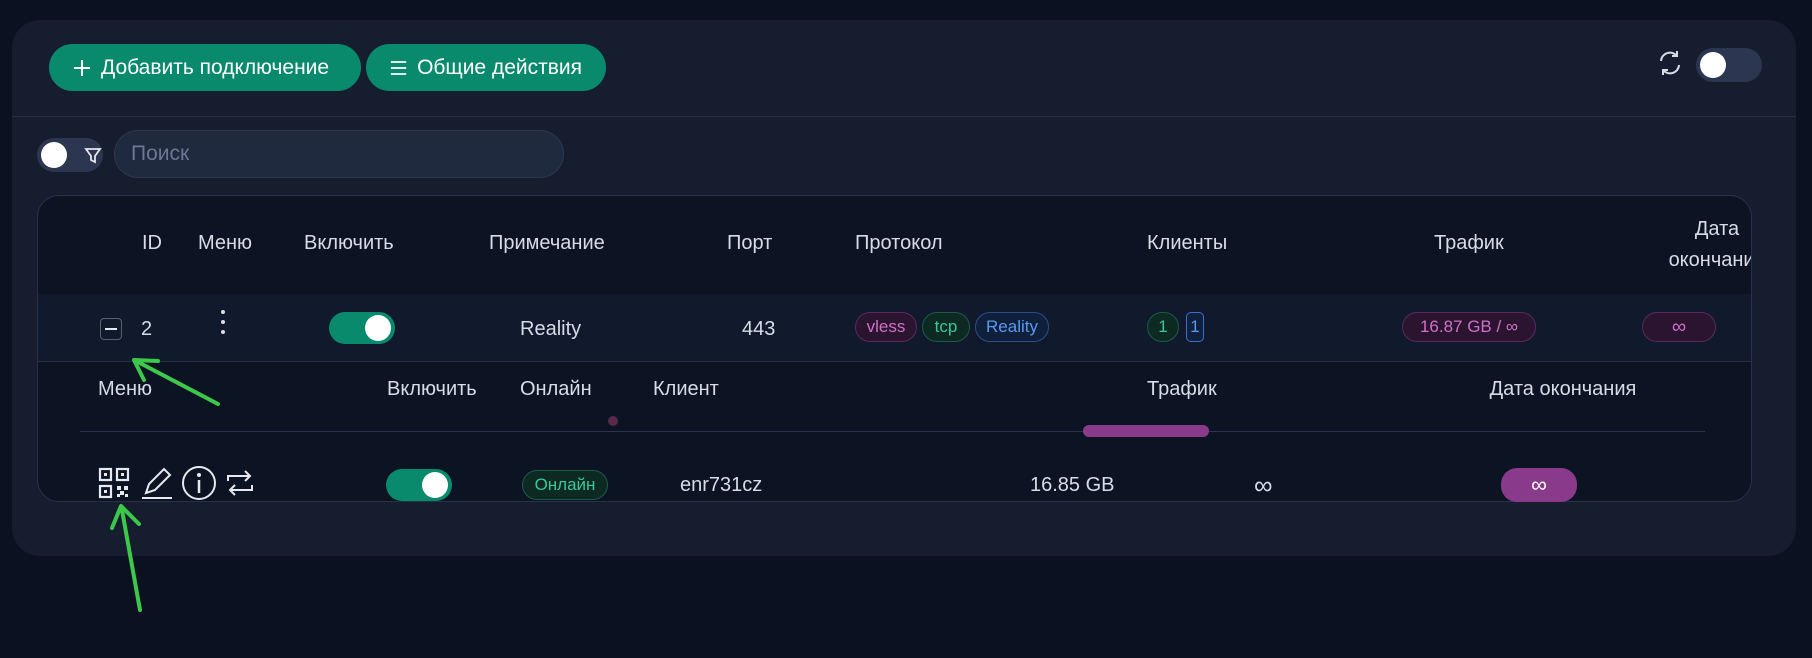 This screenshot has height=658, width=1812. What do you see at coordinates (147, 329) in the screenshot?
I see `row-id: 2` at bounding box center [147, 329].